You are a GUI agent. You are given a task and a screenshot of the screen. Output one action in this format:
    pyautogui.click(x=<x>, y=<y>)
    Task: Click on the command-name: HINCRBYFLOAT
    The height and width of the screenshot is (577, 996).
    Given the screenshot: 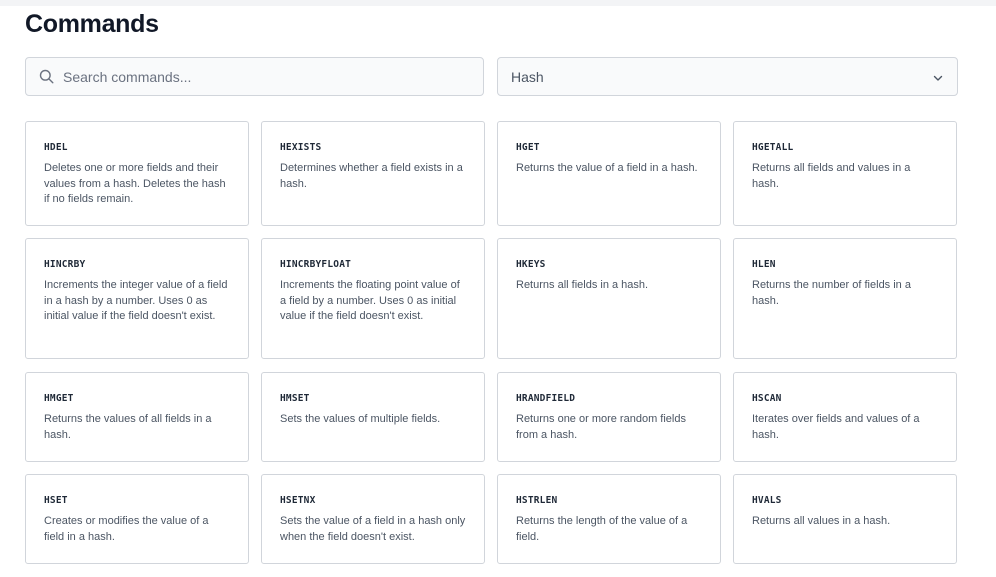 What is the action you would take?
    pyautogui.click(x=316, y=264)
    